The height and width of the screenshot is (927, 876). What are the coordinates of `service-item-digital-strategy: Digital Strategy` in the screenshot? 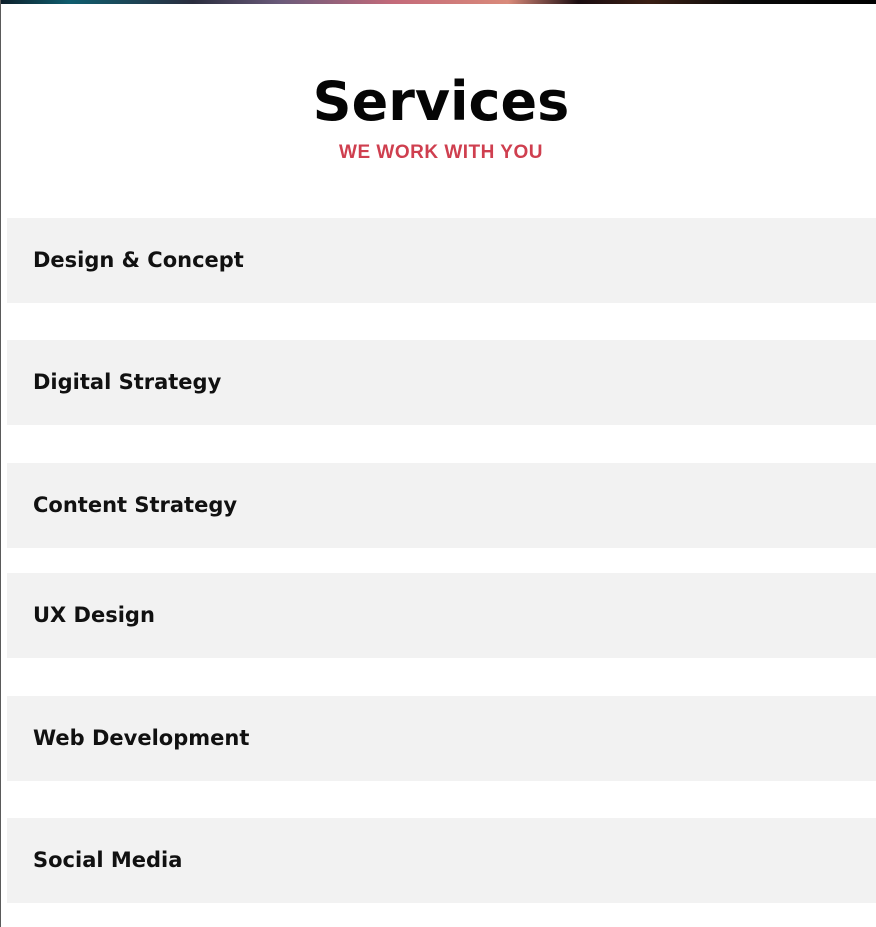 It's located at (441, 382).